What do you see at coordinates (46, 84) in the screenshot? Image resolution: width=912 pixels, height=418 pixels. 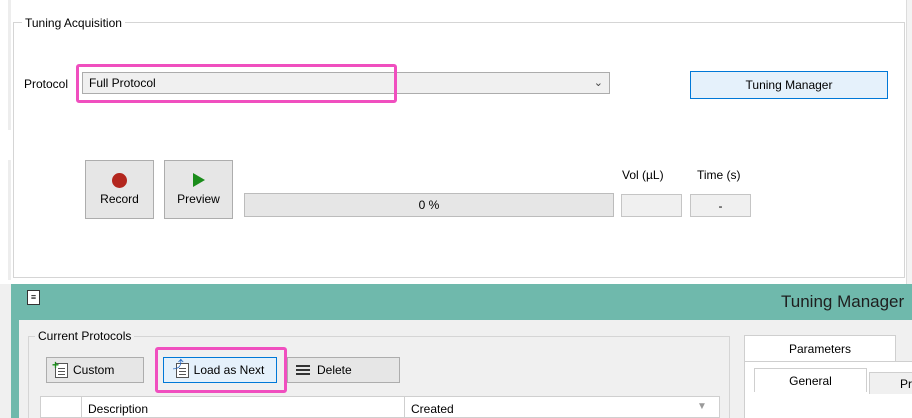 I see `protocol-label: Protocol` at bounding box center [46, 84].